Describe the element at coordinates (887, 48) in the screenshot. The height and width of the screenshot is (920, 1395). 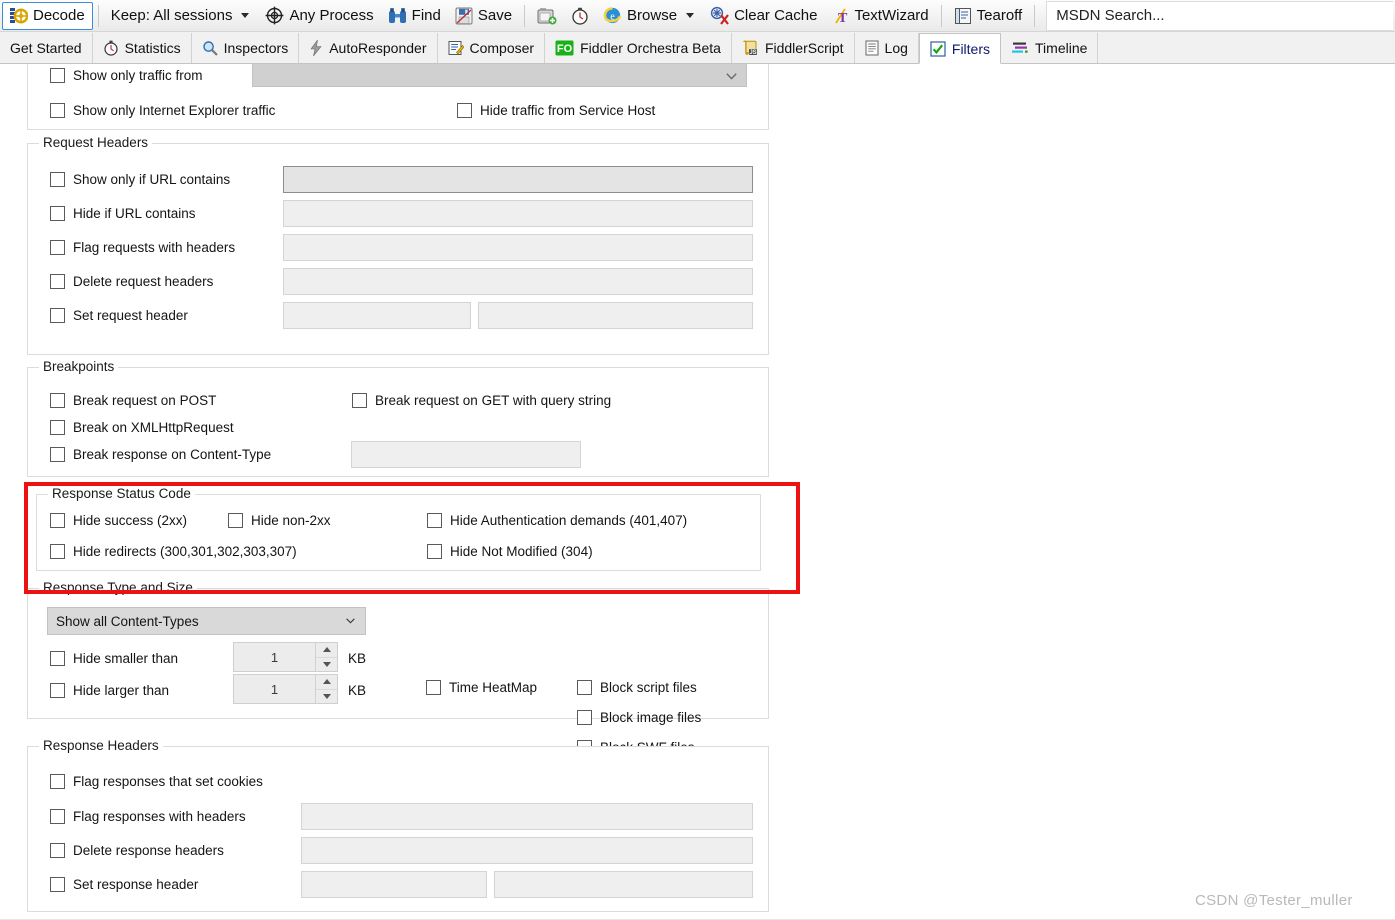
I see `tab-log: Log` at that location.